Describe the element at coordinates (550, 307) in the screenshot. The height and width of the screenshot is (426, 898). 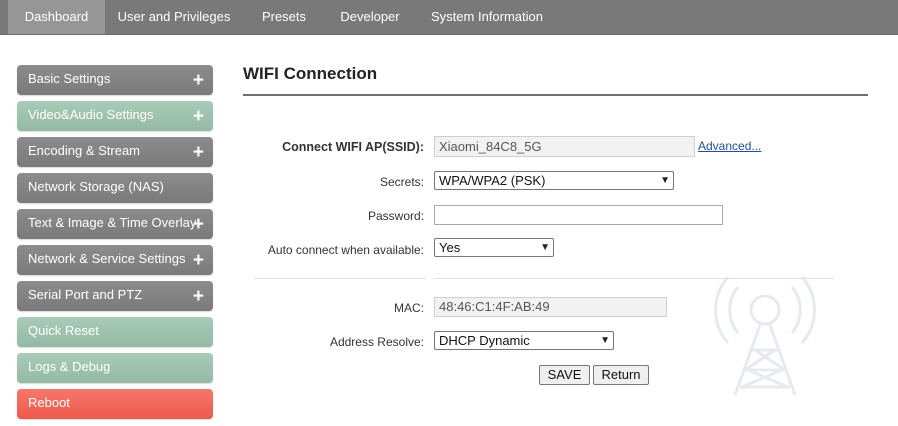
I see `mac-field: 48:46:C1:4F:AB:49` at that location.